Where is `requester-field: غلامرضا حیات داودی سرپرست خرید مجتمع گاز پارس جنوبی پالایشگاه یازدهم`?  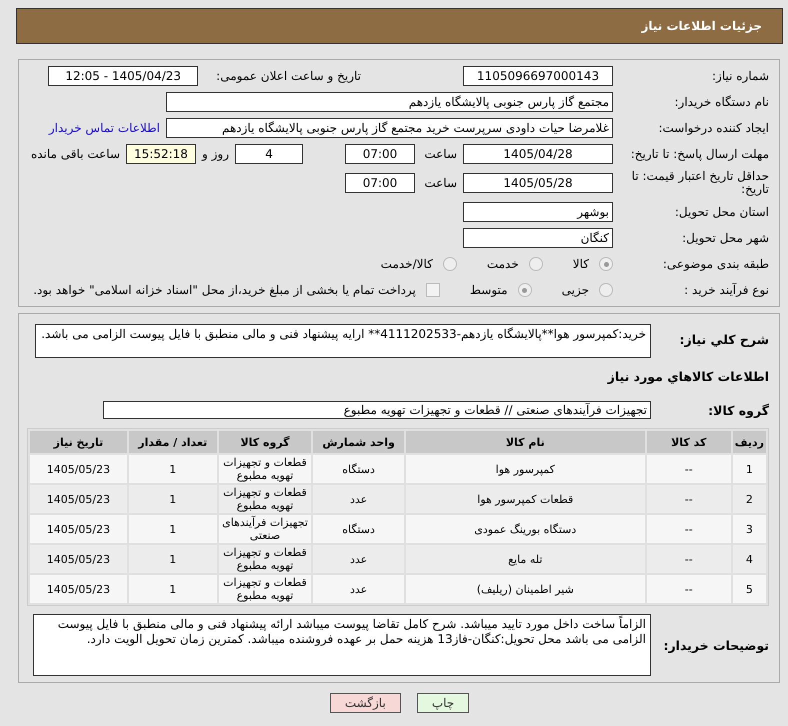 requester-field: غلامرضا حیات داودی سرپرست خرید مجتمع گاز پارس جنوبی پالایشگاه یازدهم is located at coordinates (389, 128).